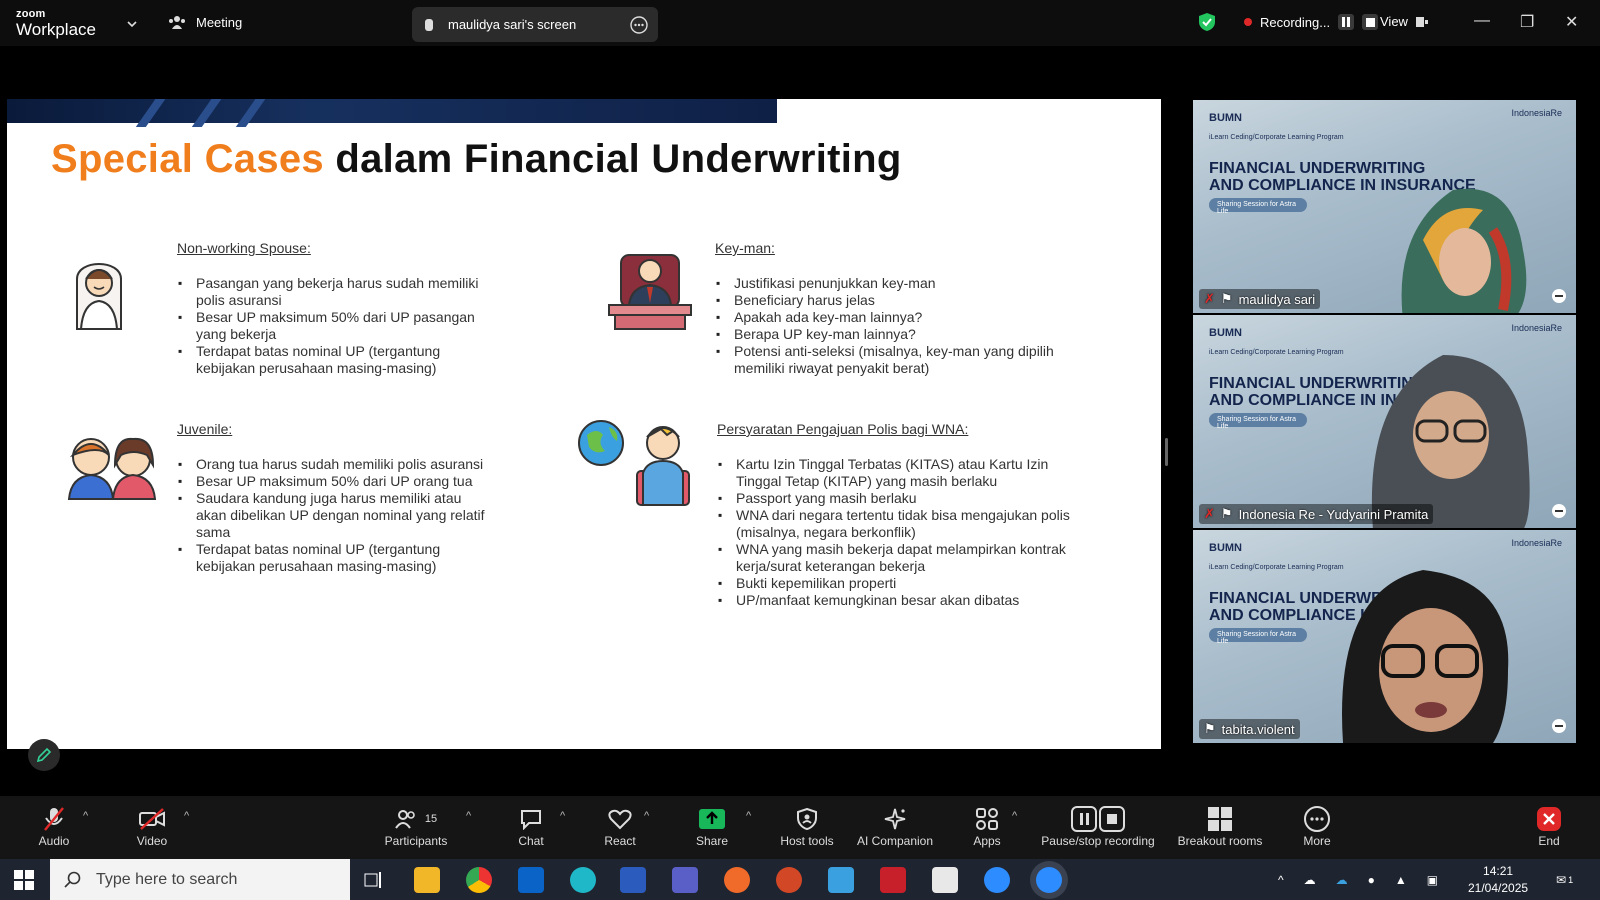  Describe the element at coordinates (646, 816) in the screenshot. I see `react-options-caret: ^` at that location.